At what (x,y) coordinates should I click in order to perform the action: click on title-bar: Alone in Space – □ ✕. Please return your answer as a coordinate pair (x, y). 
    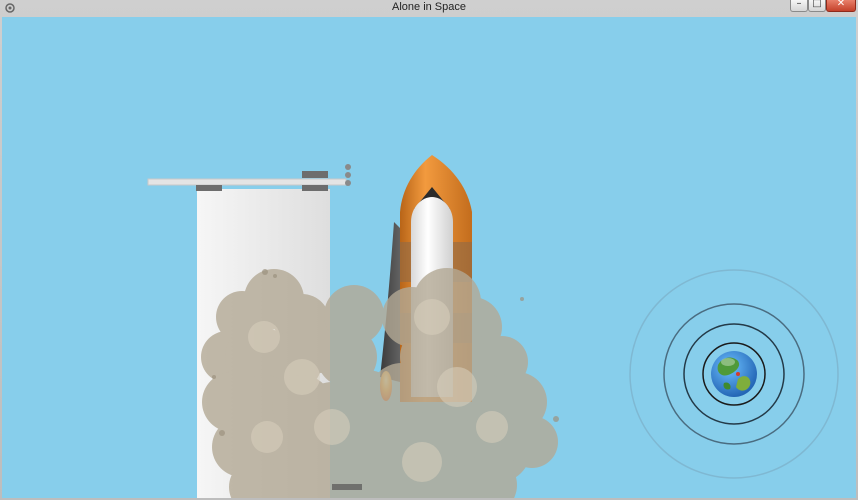
    Looking at the image, I should click on (429, 8).